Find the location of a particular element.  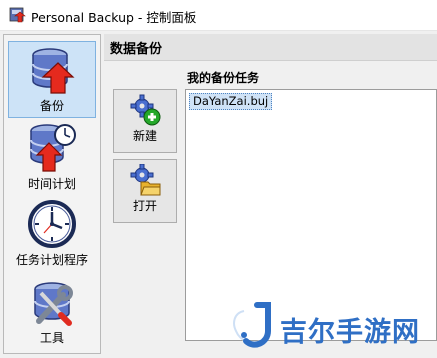

sidebar-item-task-scheduler: 任务计划程序 is located at coordinates (52, 235).